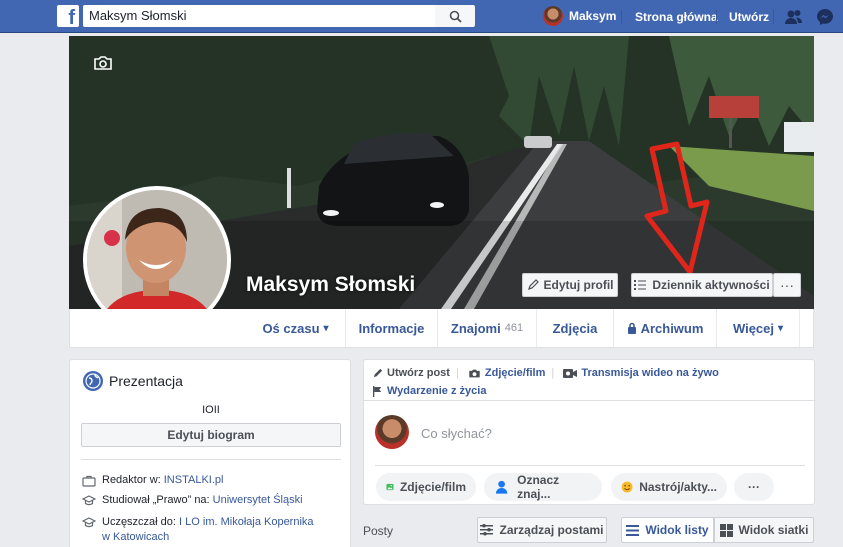 This screenshot has height=547, width=843. Describe the element at coordinates (749, 17) in the screenshot. I see `create-link: Utwórz` at that location.